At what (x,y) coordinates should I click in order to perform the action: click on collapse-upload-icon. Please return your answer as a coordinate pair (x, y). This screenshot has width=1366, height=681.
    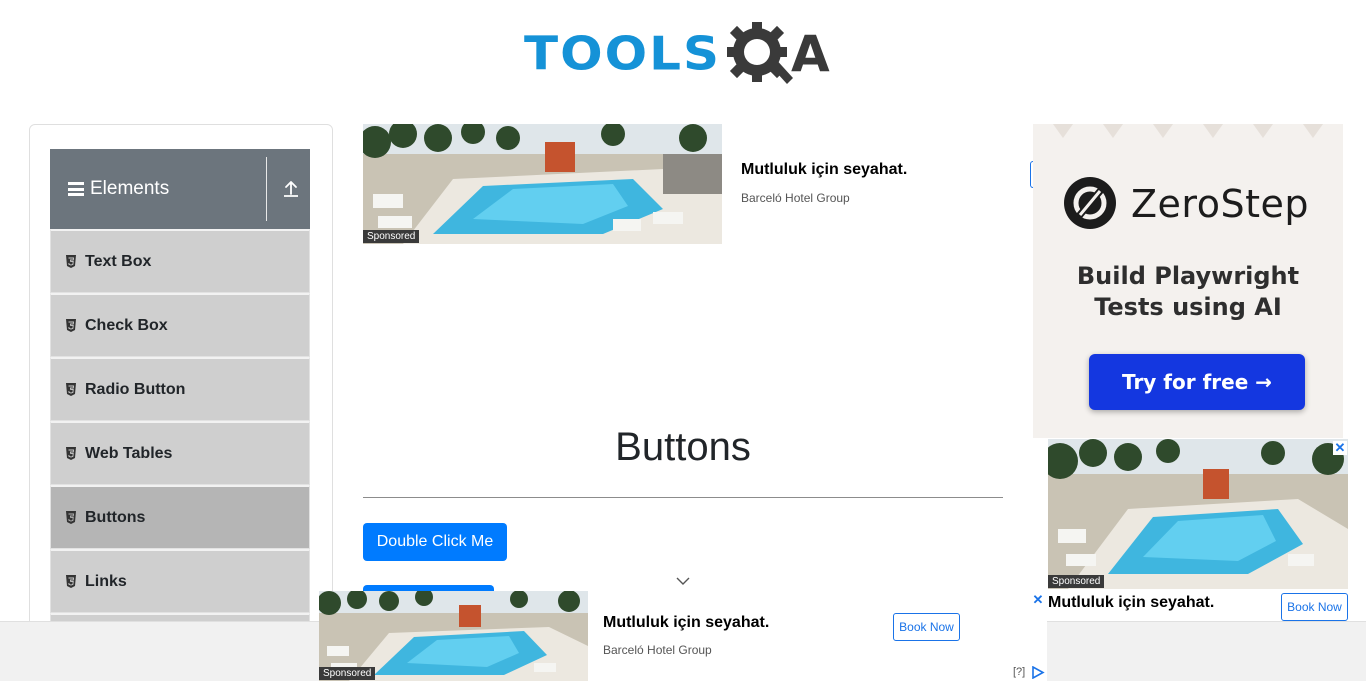
    Looking at the image, I should click on (291, 189).